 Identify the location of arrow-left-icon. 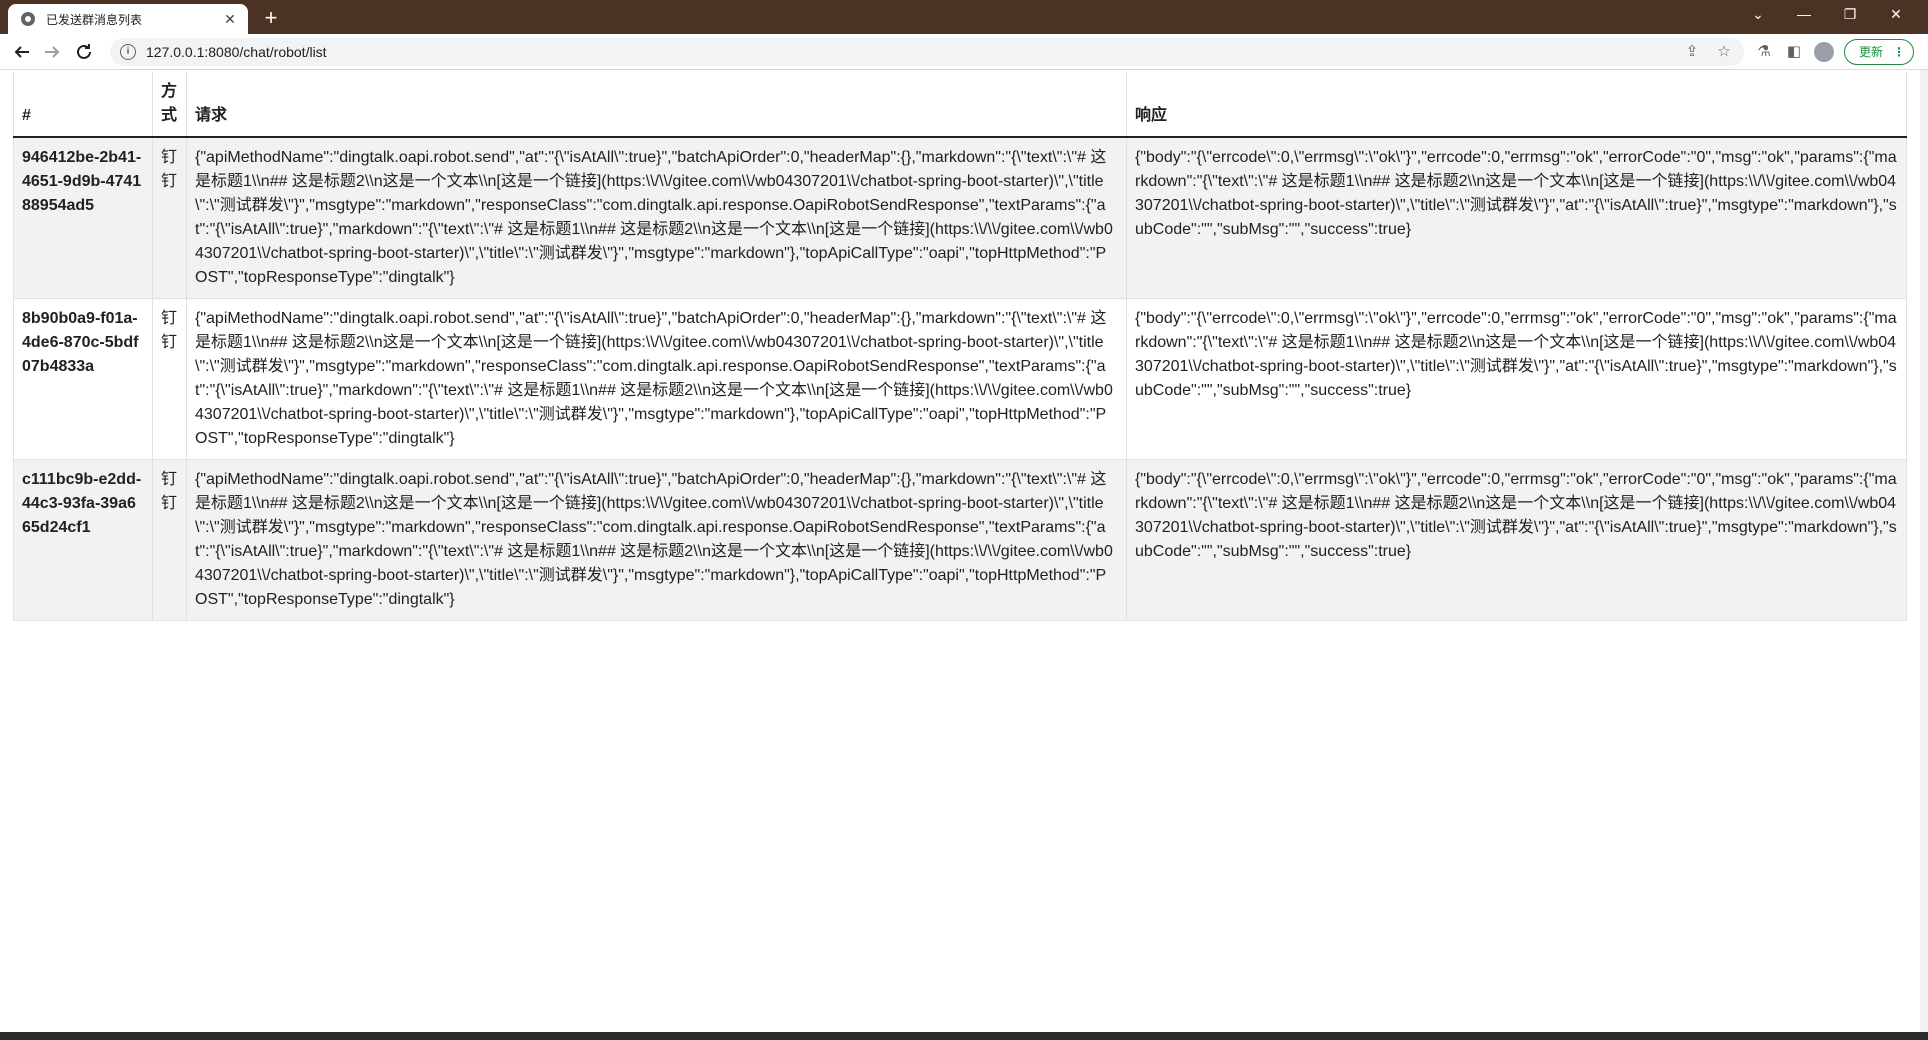
(21, 52).